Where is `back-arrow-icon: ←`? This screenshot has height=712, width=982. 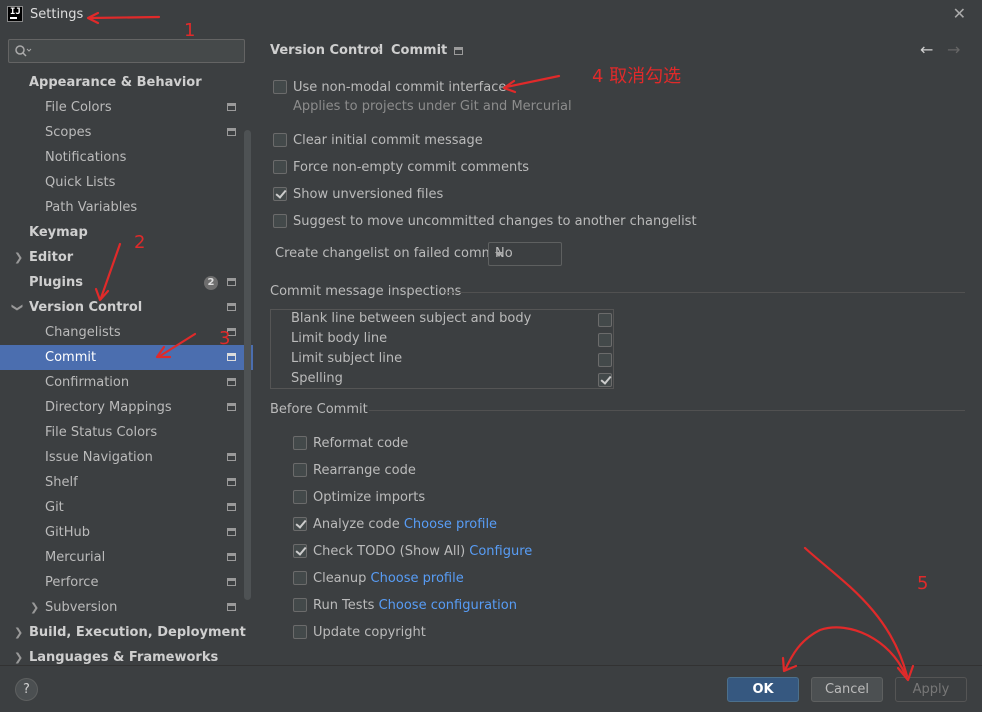
back-arrow-icon: ← is located at coordinates (926, 49).